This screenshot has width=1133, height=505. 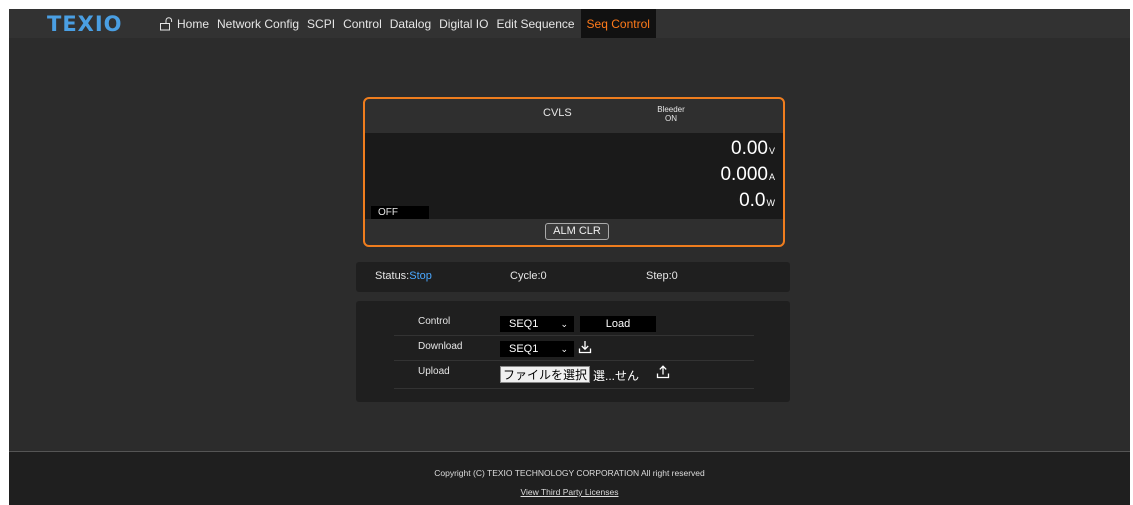 I want to click on nav-item-seq-control: Seq Control, so click(x=618, y=23).